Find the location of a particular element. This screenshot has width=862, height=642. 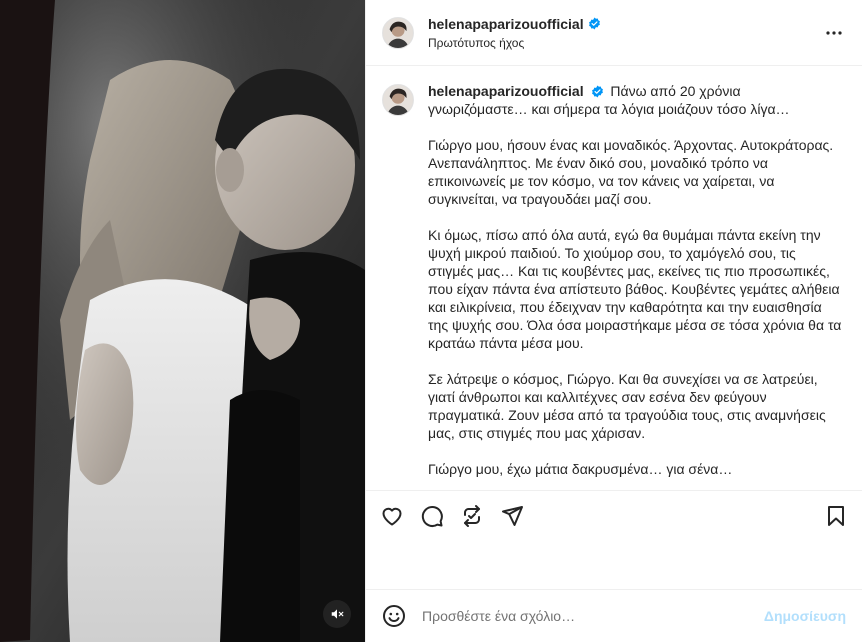

share-button is located at coordinates (520, 516).